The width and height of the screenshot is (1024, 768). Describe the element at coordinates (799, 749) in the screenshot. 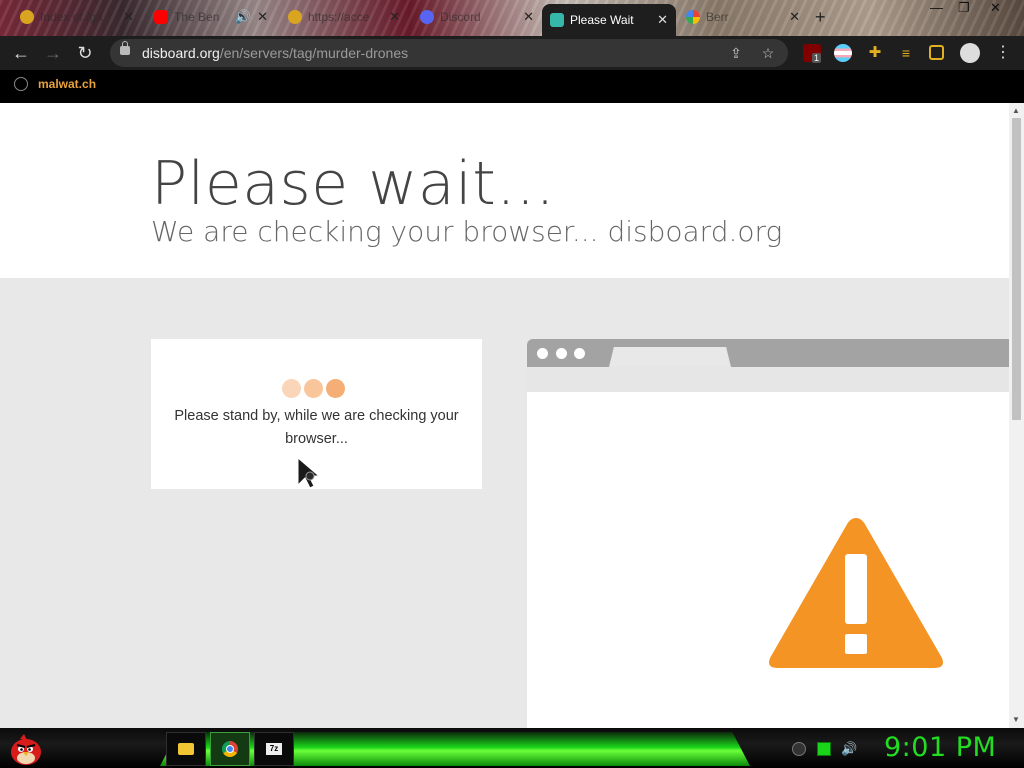

I see `tray-chevron-icon` at that location.